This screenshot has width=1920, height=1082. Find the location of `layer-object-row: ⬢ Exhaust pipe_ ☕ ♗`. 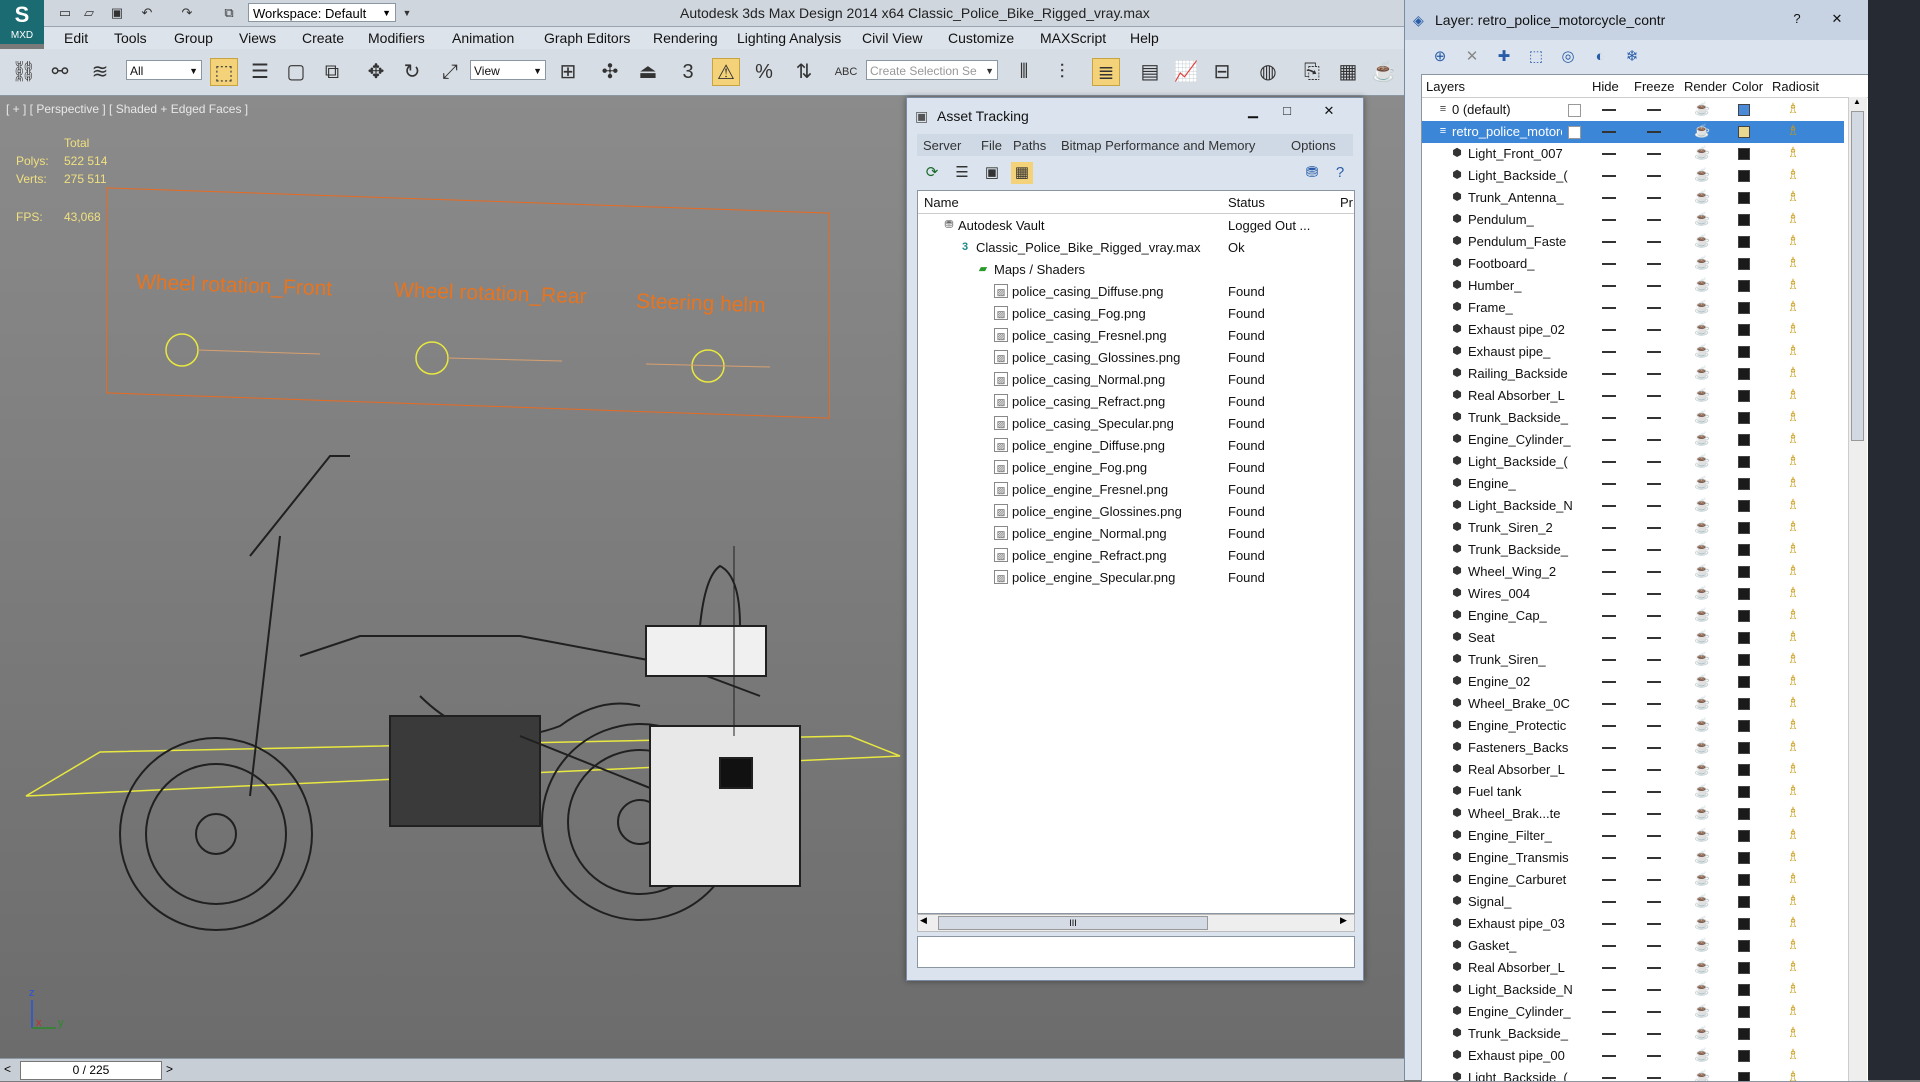

layer-object-row: ⬢ Exhaust pipe_ ☕ ♗ is located at coordinates (1633, 352).